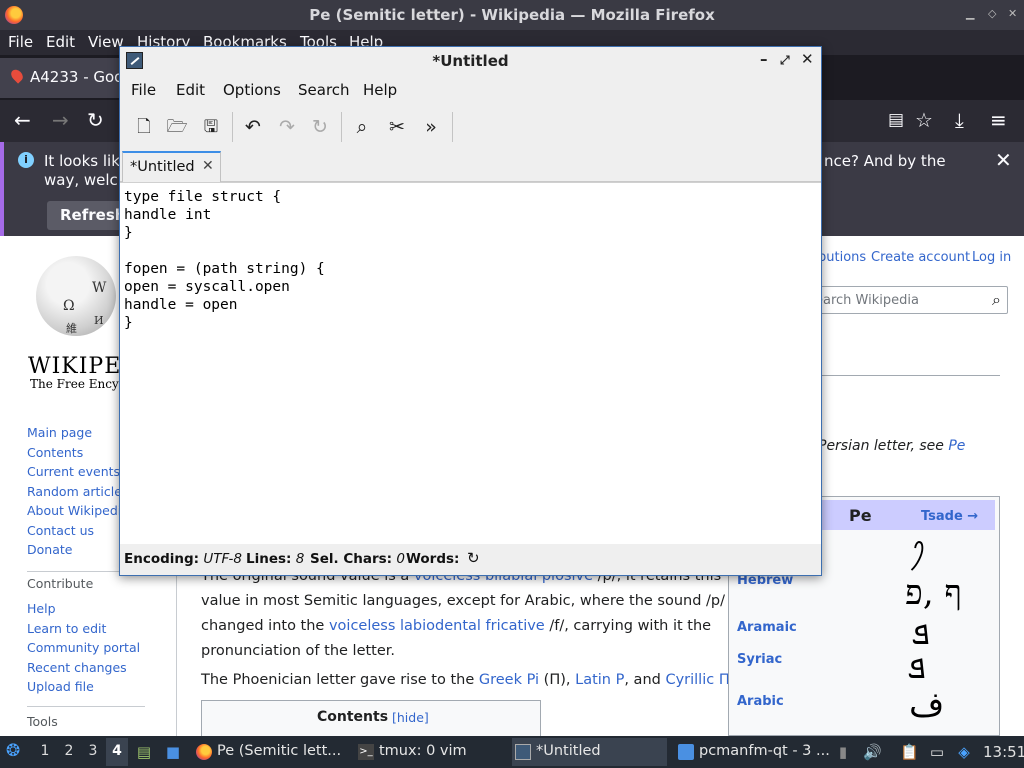  What do you see at coordinates (357, 559) in the screenshot?
I see `status-selected-chars: Sel. Chars: 0` at bounding box center [357, 559].